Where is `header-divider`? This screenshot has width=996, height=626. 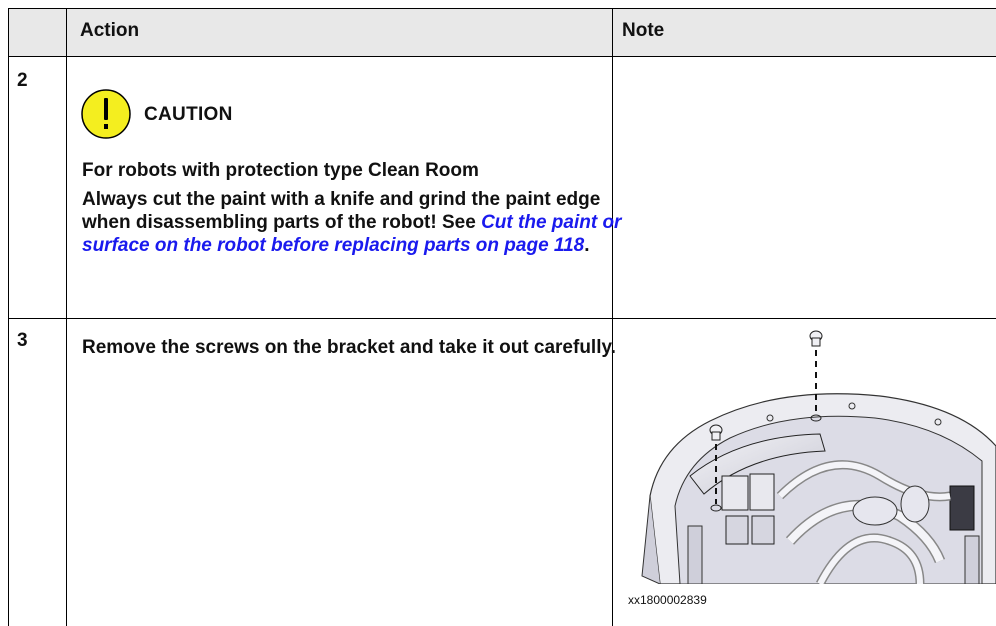 header-divider is located at coordinates (502, 56).